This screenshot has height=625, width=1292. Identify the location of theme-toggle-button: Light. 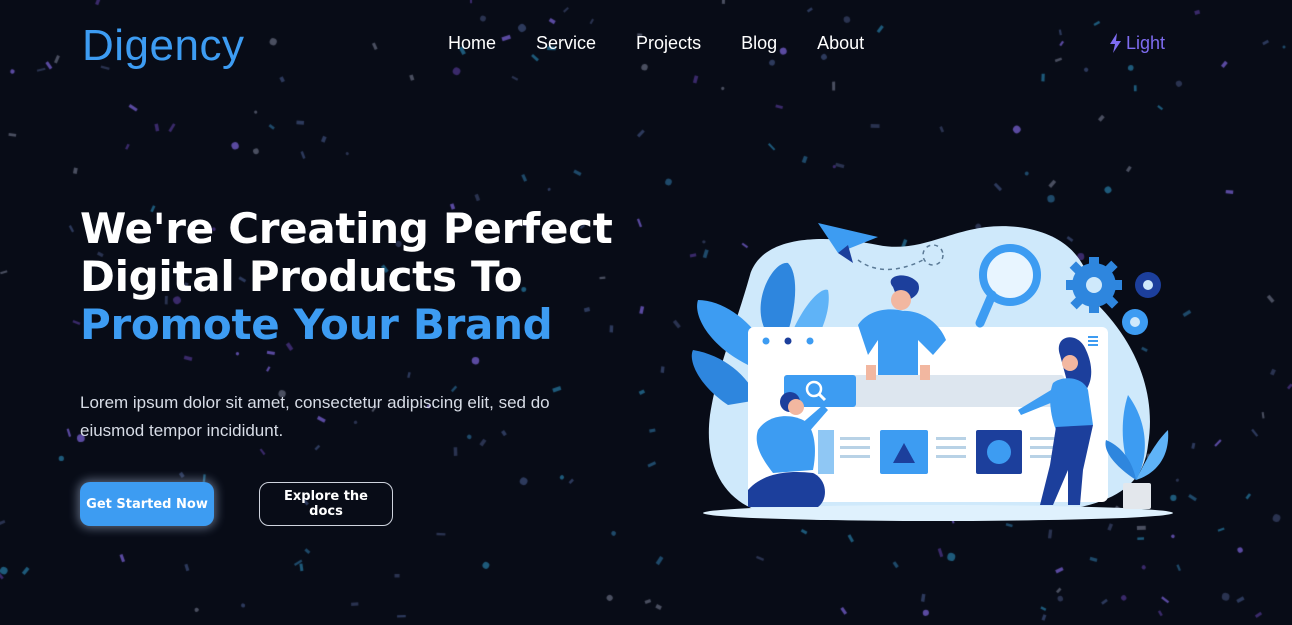
(1137, 43).